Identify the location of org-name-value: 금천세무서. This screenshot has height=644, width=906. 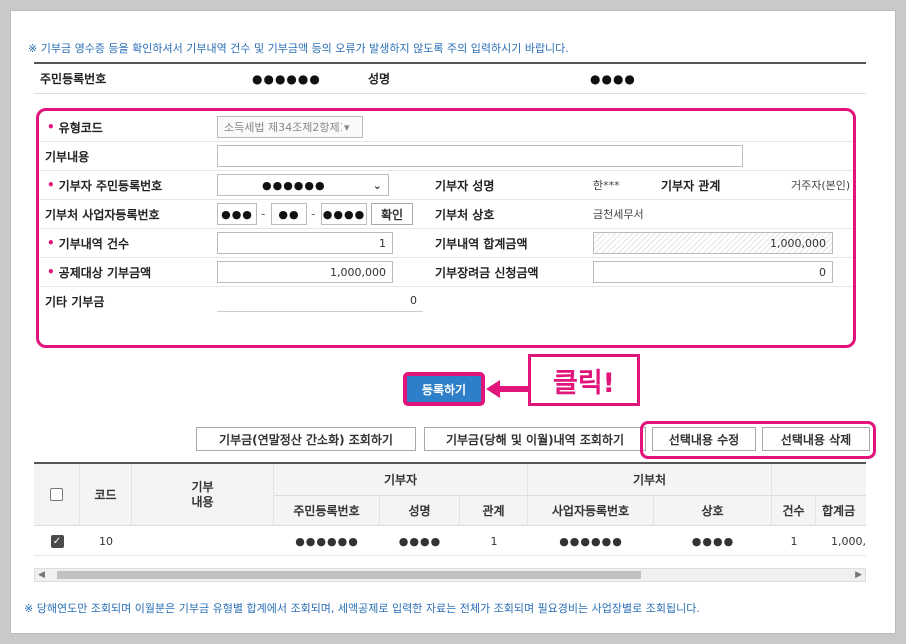
(618, 214).